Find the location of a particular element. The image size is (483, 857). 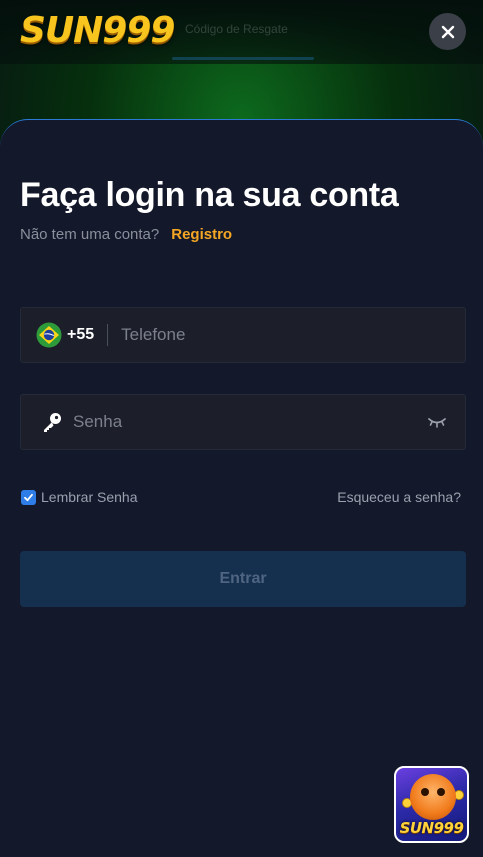

remember-password: Lembrar Senha is located at coordinates (79, 497).